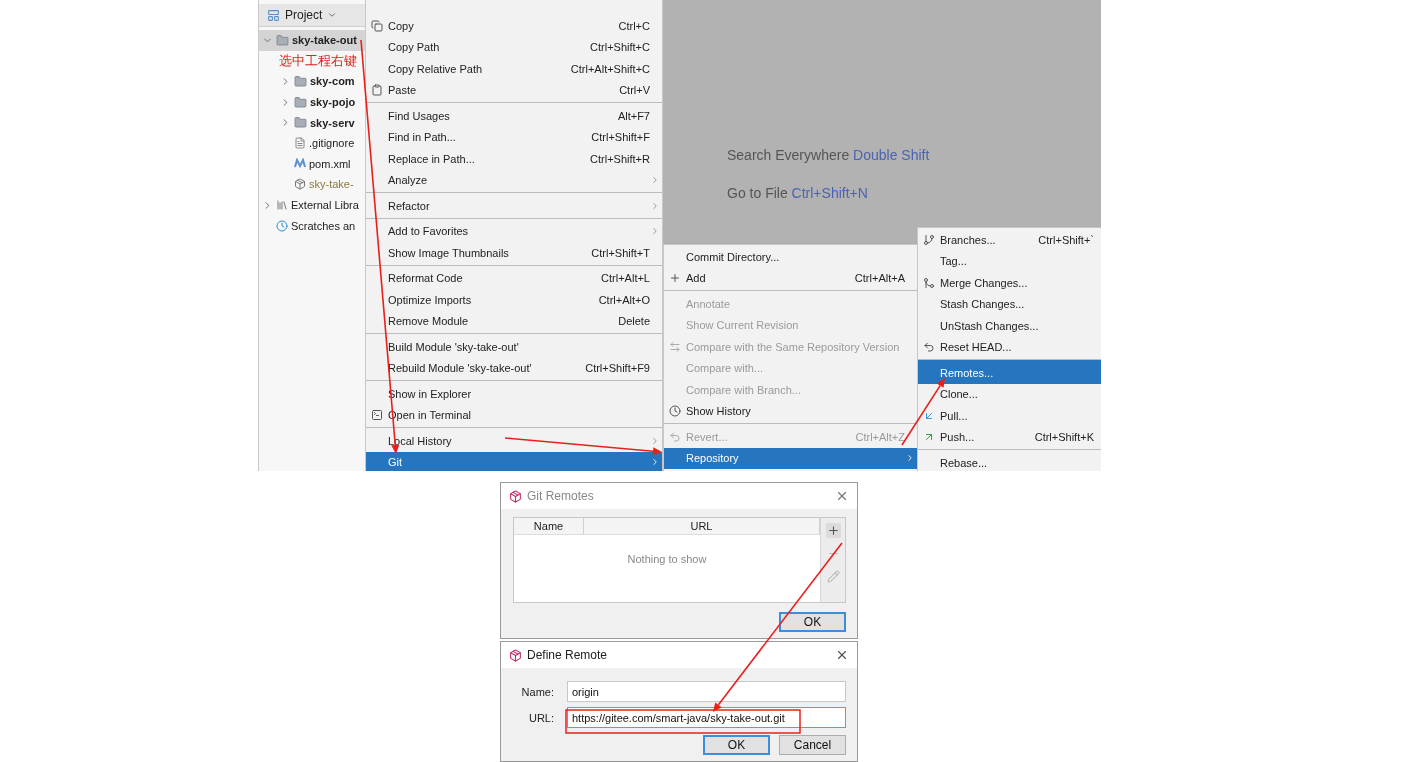  I want to click on toolbar-button, so click(833, 530).